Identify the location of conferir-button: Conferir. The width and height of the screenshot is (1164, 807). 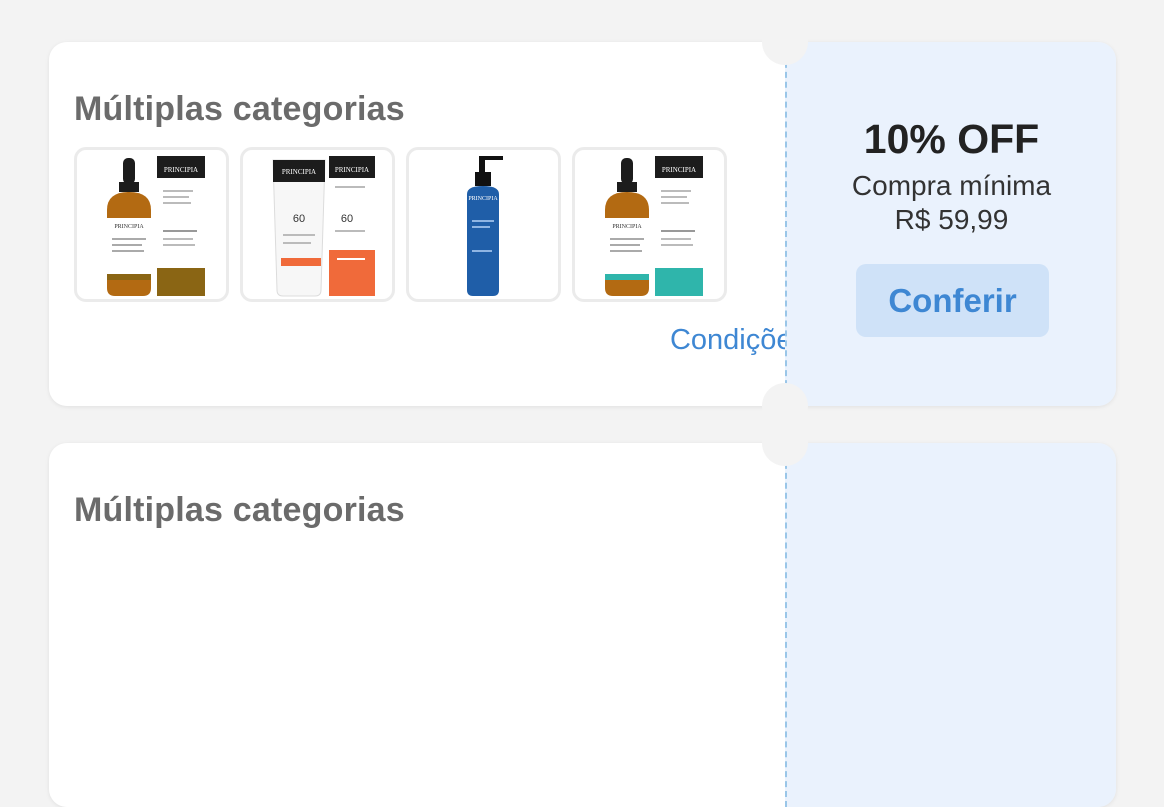
(952, 300).